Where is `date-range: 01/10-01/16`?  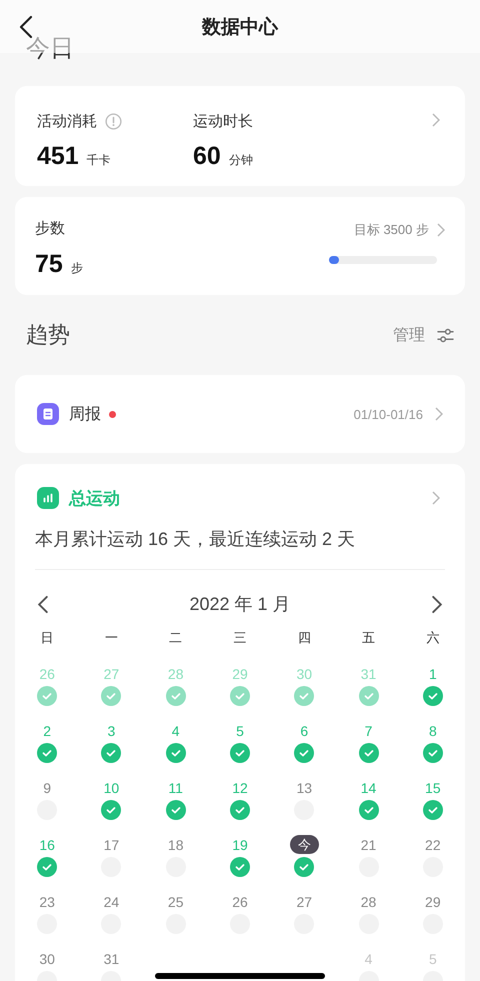 date-range: 01/10-01/16 is located at coordinates (388, 414).